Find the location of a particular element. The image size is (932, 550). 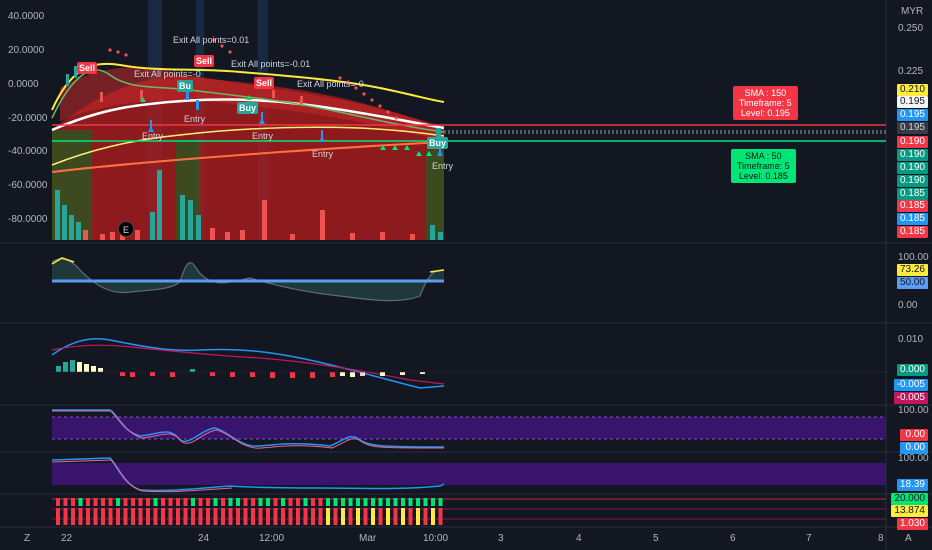

rsi-axis-tick: 100.00 is located at coordinates (913, 257).